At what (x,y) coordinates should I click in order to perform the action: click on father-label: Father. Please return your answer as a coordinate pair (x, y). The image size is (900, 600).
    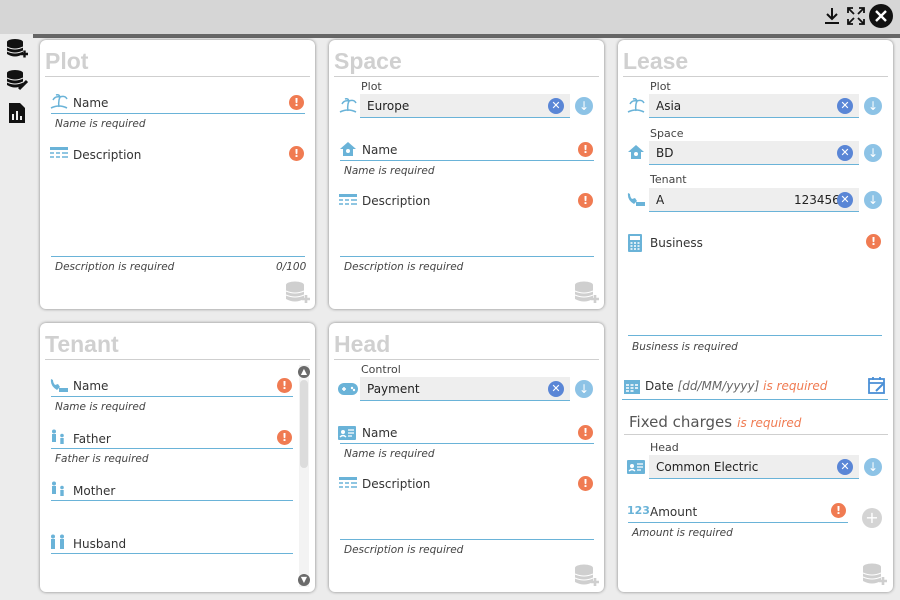
    Looking at the image, I should click on (92, 439).